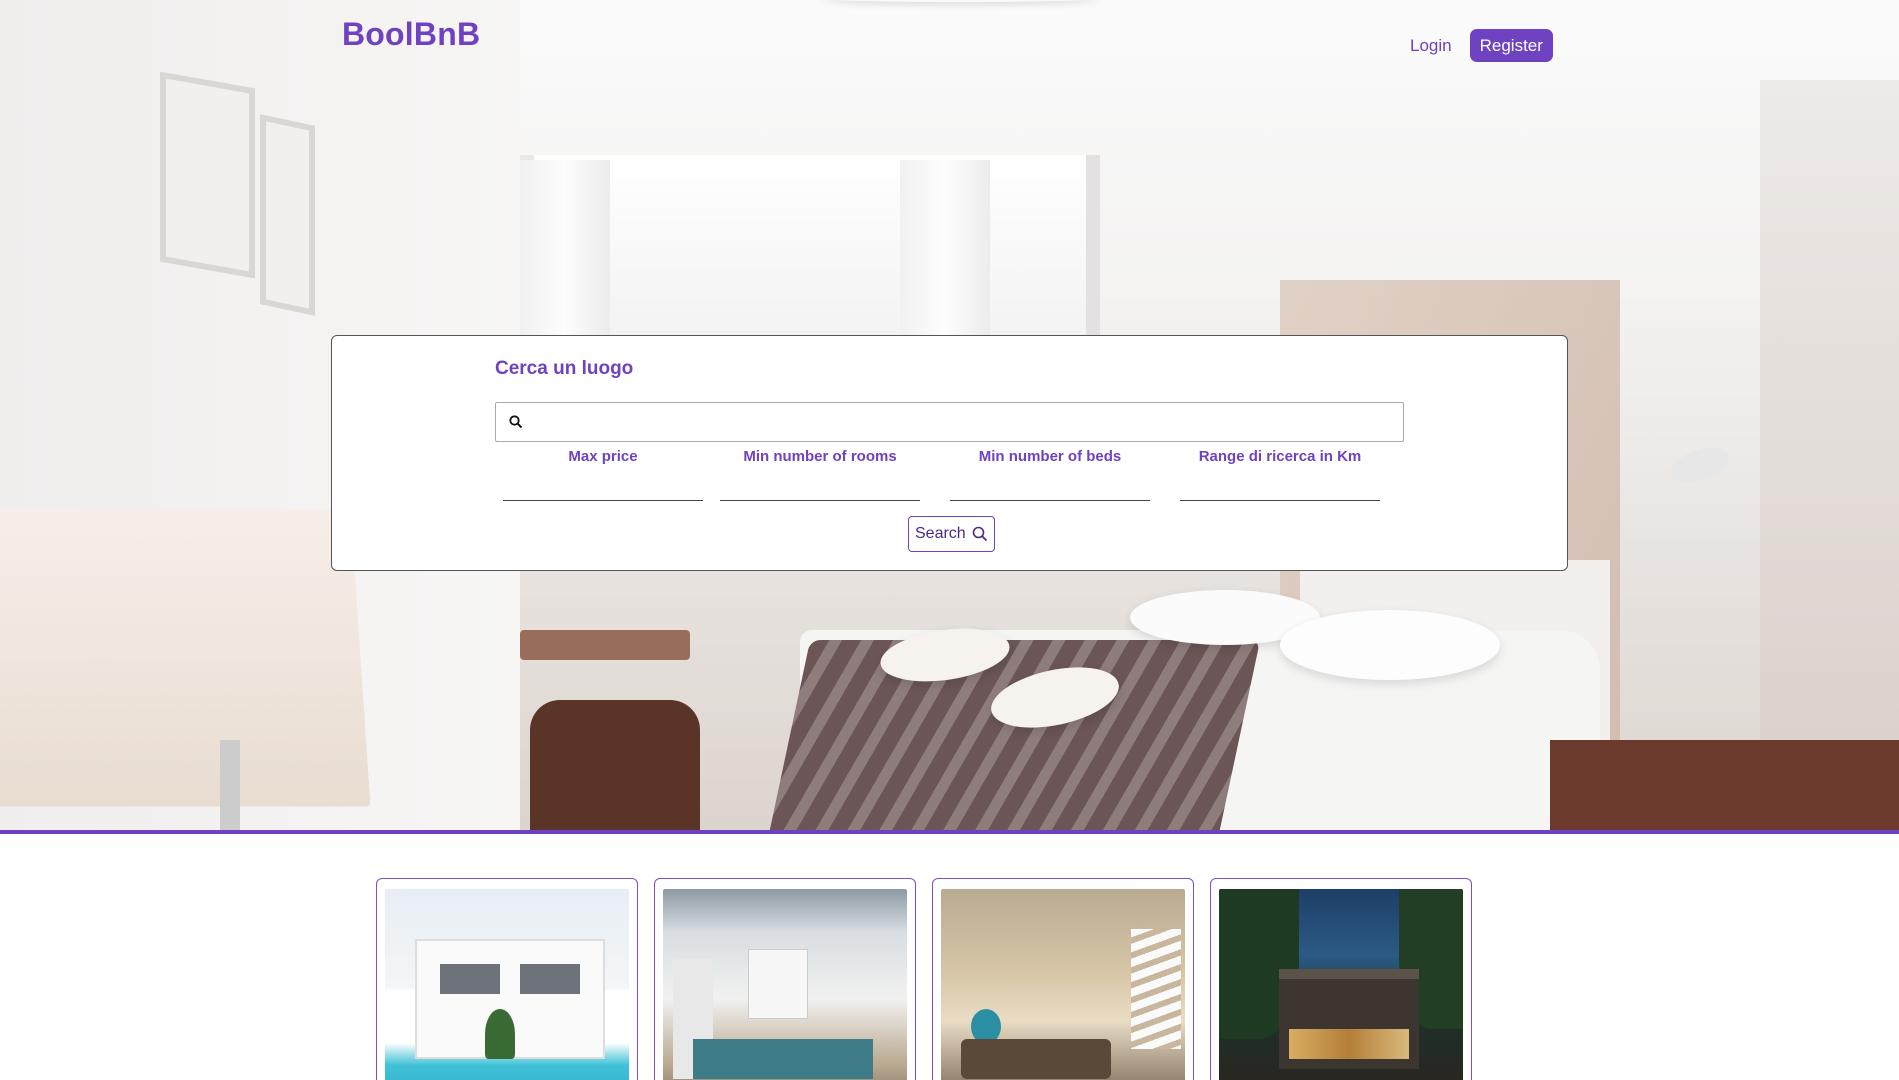 This screenshot has width=1899, height=1080. What do you see at coordinates (605, 645) in the screenshot?
I see `hero-desk` at bounding box center [605, 645].